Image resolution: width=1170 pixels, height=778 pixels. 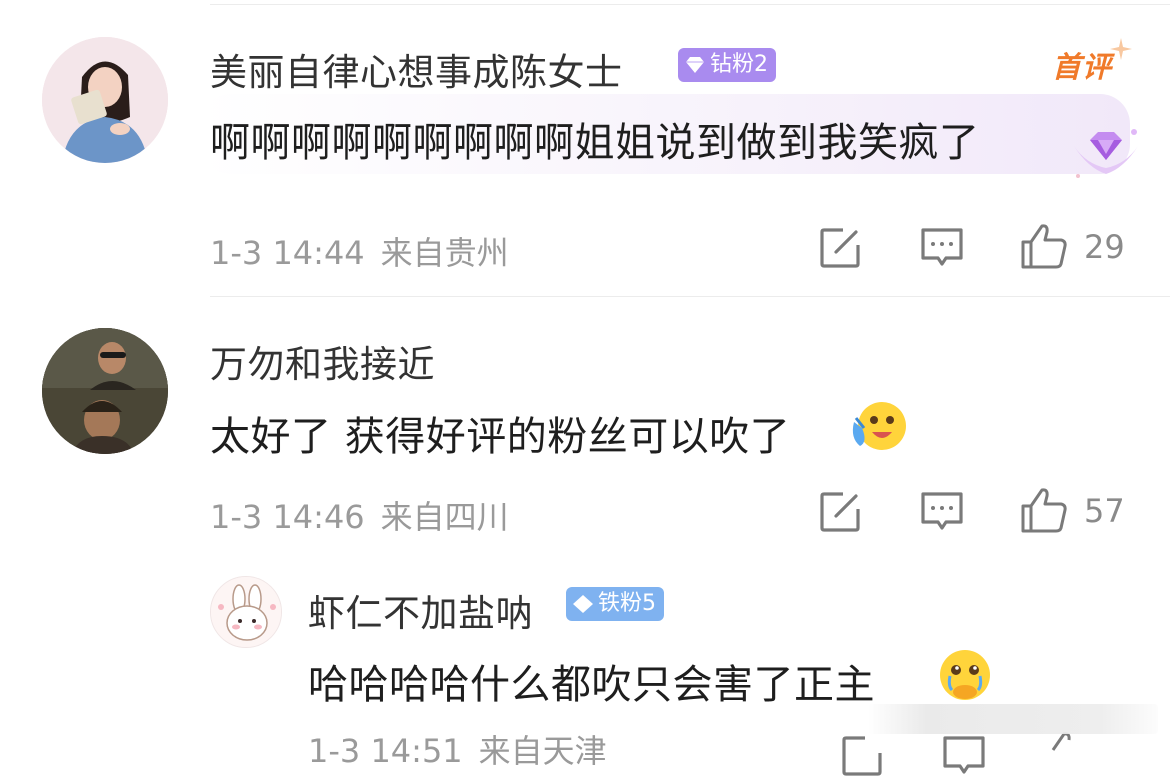 What do you see at coordinates (1121, 49) in the screenshot?
I see `sparkle-icon` at bounding box center [1121, 49].